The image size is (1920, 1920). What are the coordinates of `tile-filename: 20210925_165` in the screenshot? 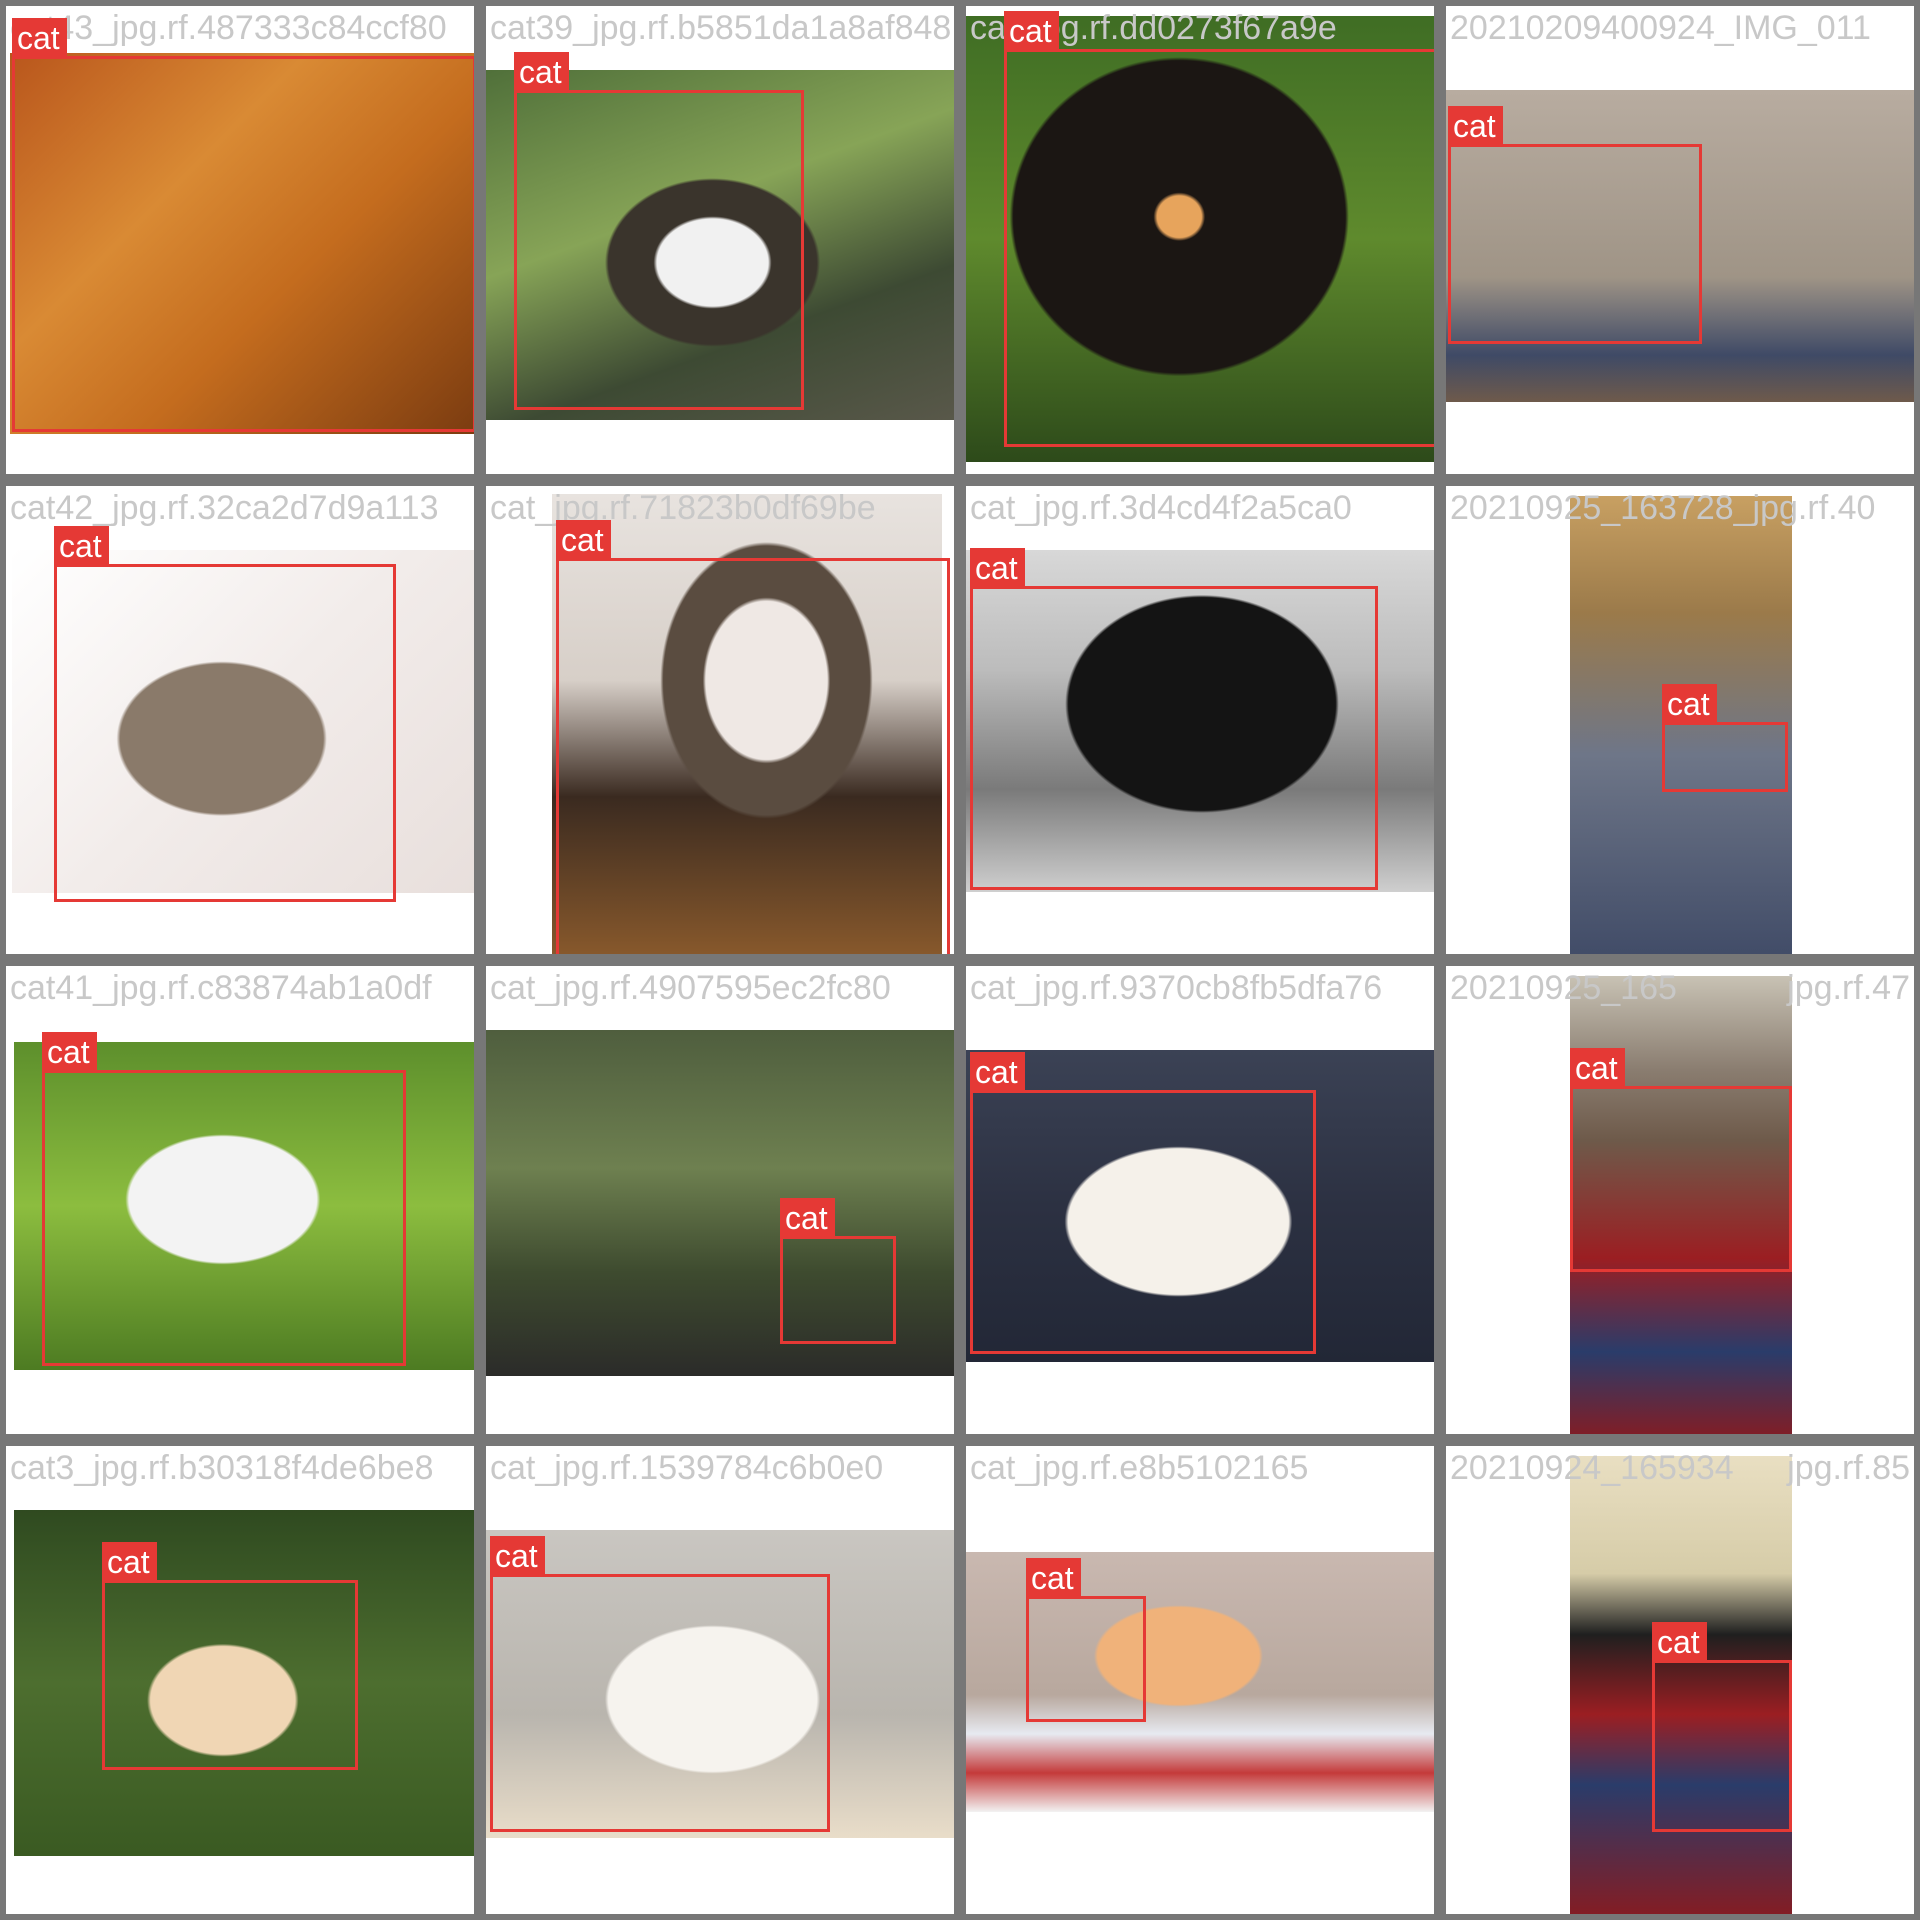 It's located at (1563, 988).